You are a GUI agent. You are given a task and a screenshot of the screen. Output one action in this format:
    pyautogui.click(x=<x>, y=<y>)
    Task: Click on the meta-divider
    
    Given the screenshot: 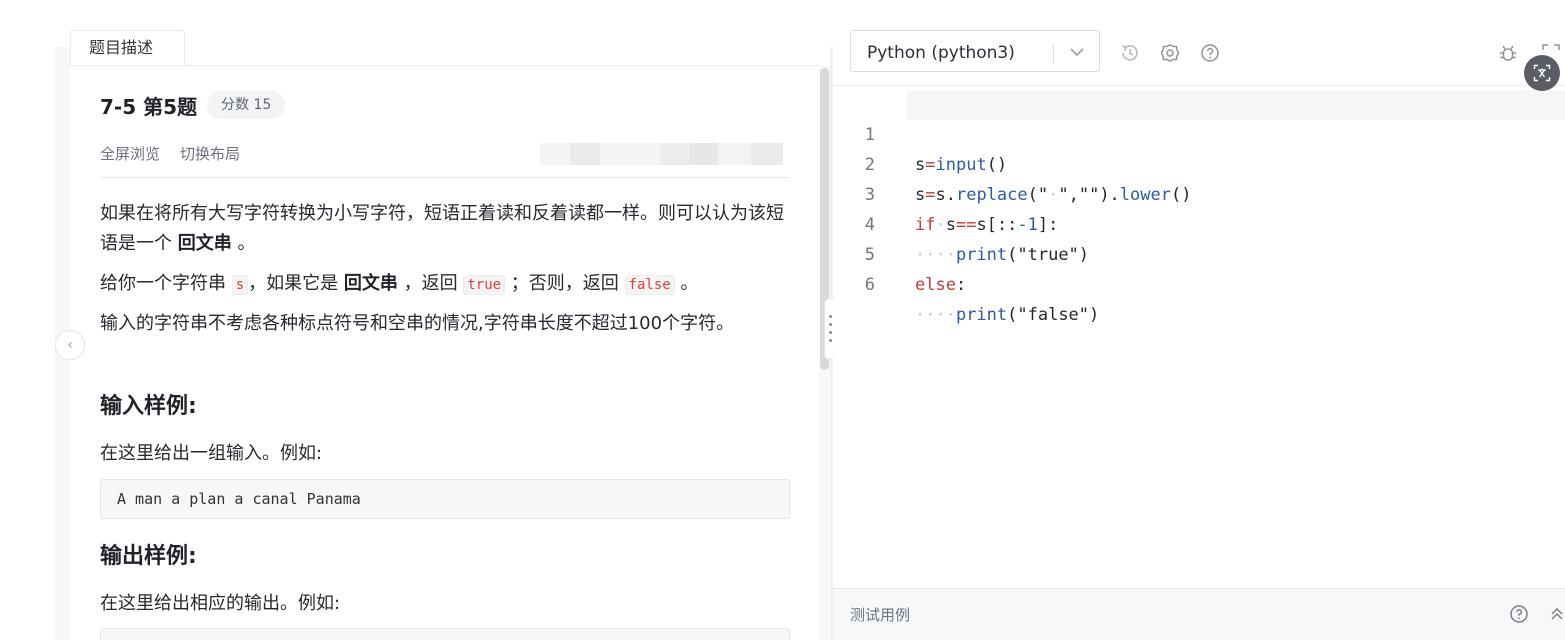 What is the action you would take?
    pyautogui.click(x=445, y=177)
    